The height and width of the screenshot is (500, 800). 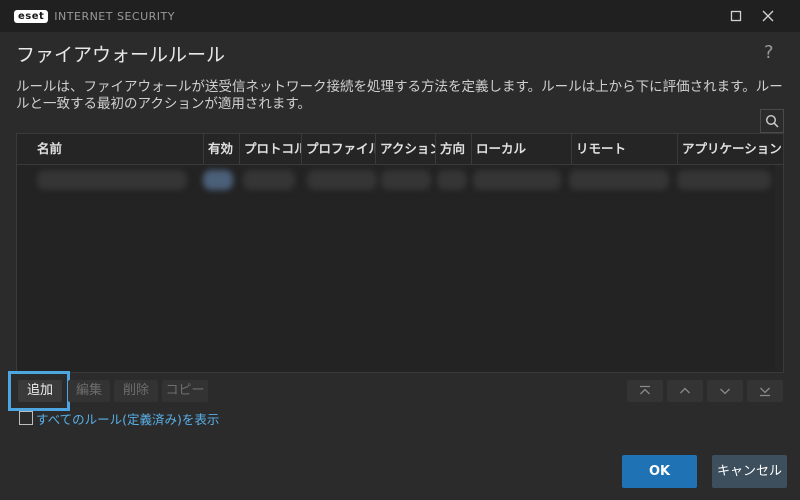 I want to click on column-header-enabled: 有効, so click(x=222, y=149).